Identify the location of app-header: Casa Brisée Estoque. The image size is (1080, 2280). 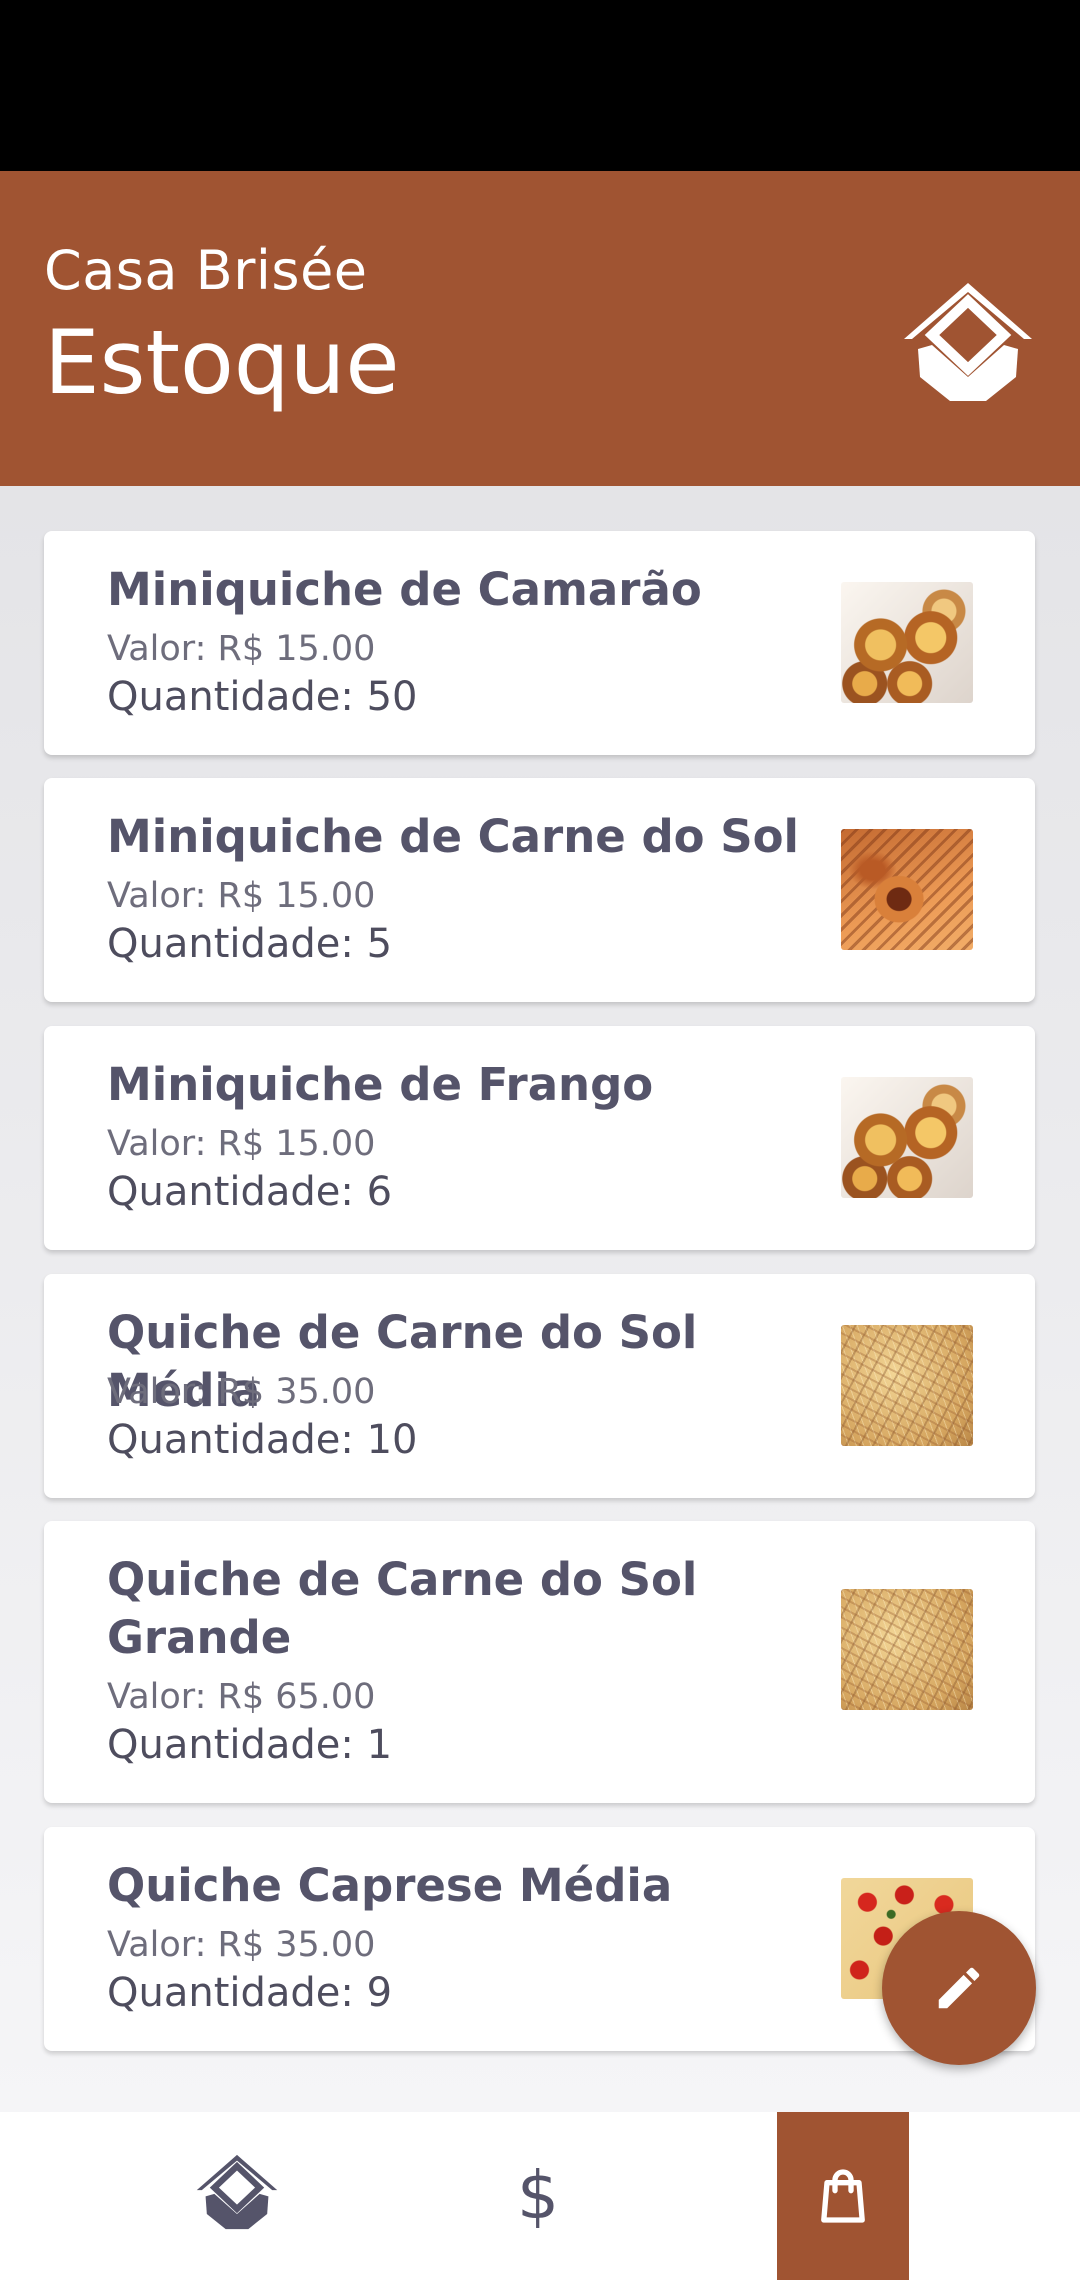
(540, 328).